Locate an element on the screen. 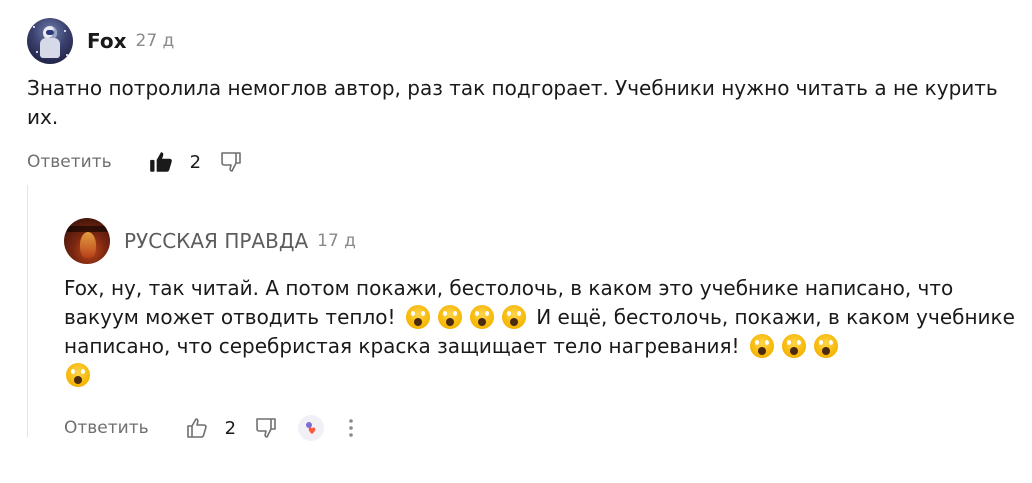  heart-icon is located at coordinates (311, 428).